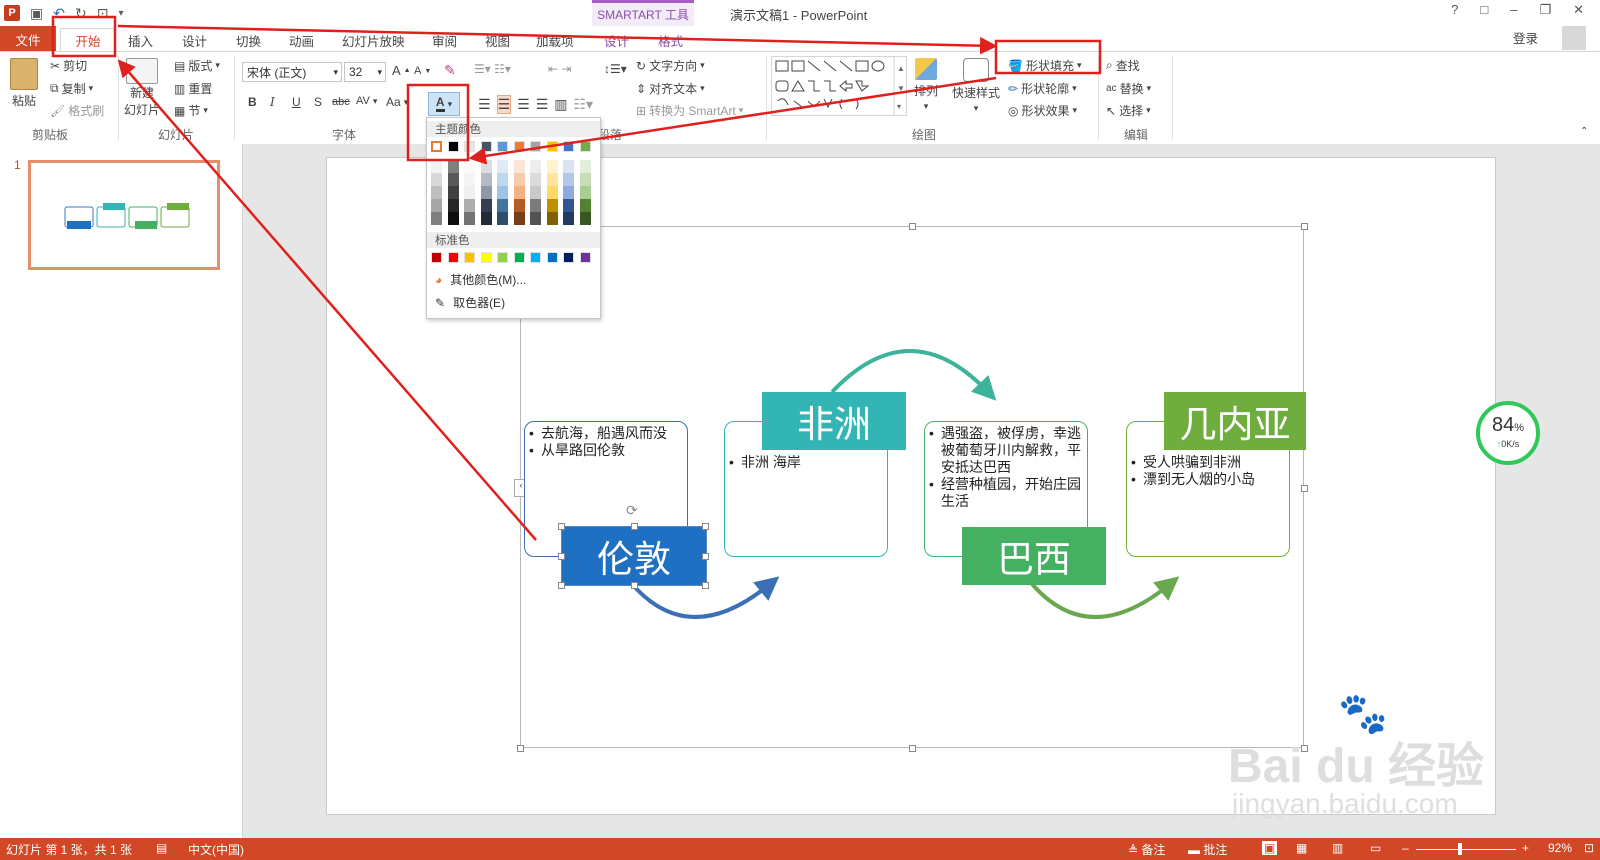 Image resolution: width=1600 pixels, height=860 pixels. I want to click on shapes-gallery: ▲ ▼ ▾, so click(839, 86).